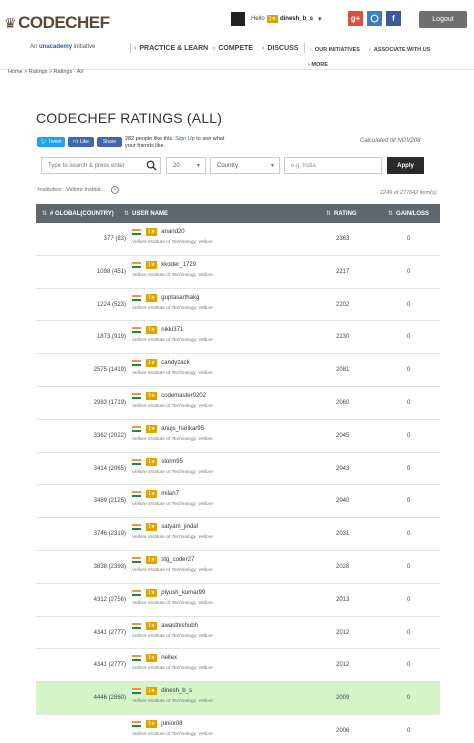 This screenshot has width=474, height=743. I want to click on user-name-link: codemaster0202, so click(183, 396).